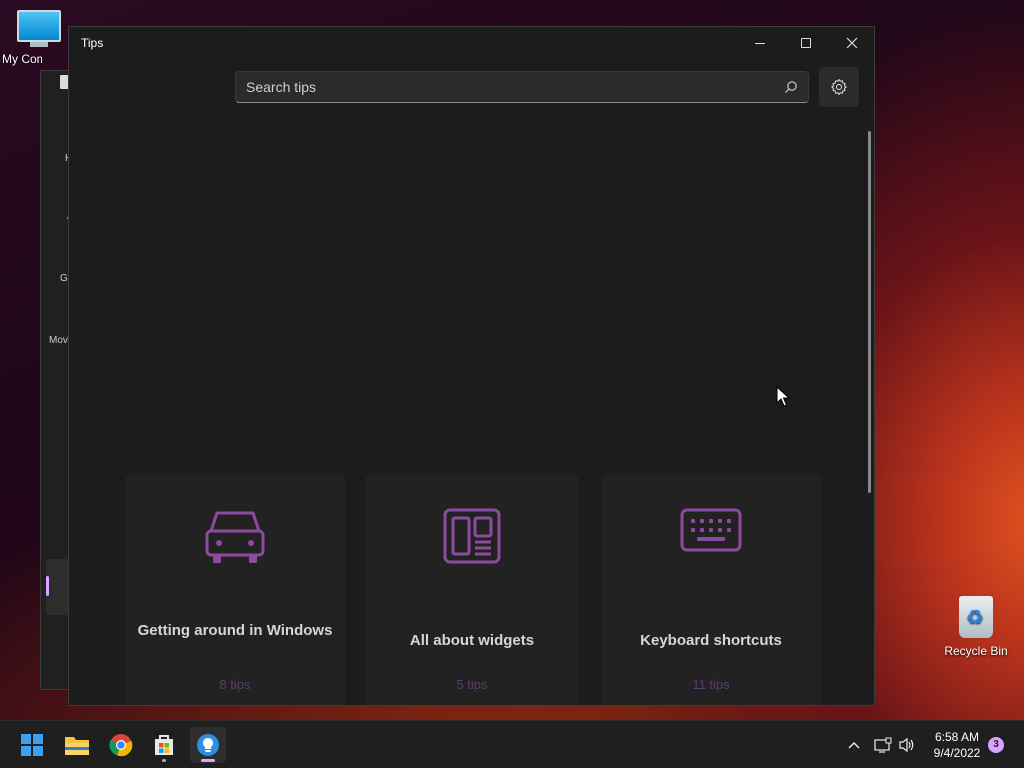  I want to click on tip-card-keyboard-shortcuts: Keyboard shortcuts 11 tips, so click(711, 589).